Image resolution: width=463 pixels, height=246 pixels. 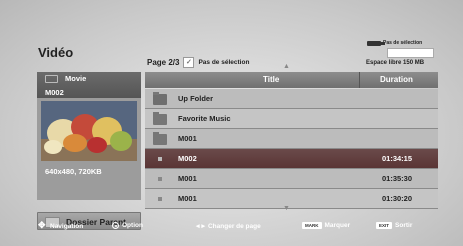 What do you see at coordinates (397, 178) in the screenshot?
I see `item-duration: 01:35:30` at bounding box center [397, 178].